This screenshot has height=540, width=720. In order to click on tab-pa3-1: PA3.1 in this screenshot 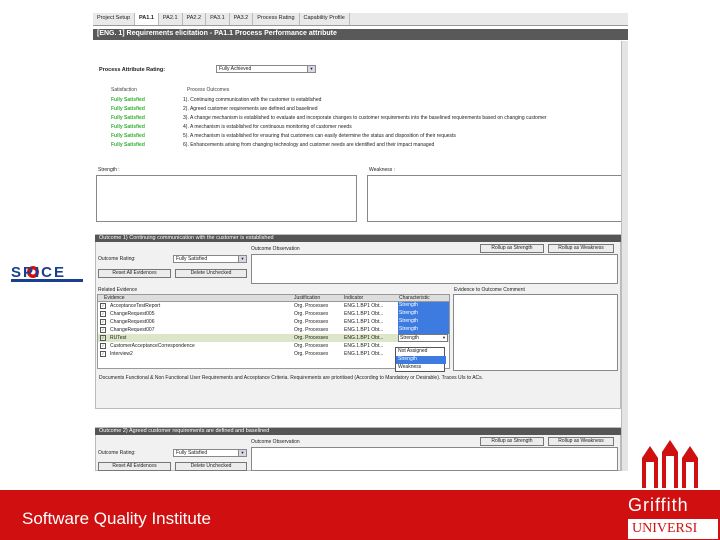, I will do `click(218, 19)`.